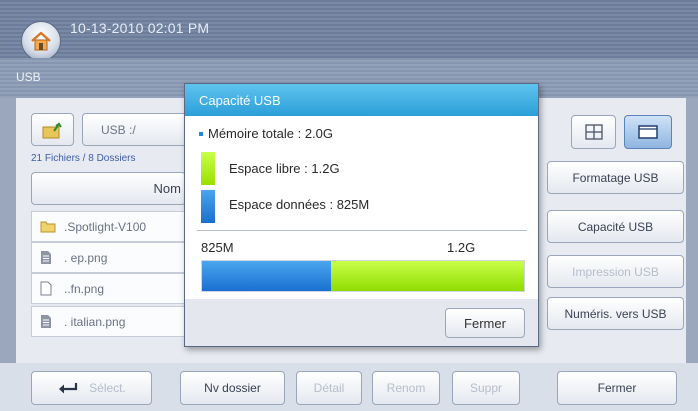 The image size is (698, 411). What do you see at coordinates (427, 276) in the screenshot?
I see `free-segment` at bounding box center [427, 276].